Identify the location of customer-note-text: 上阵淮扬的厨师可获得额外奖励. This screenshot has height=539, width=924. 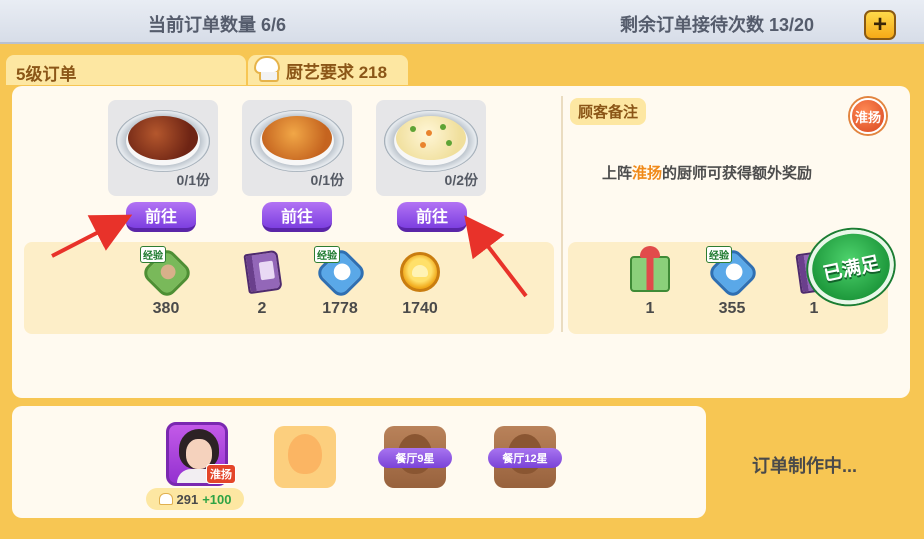
(707, 173).